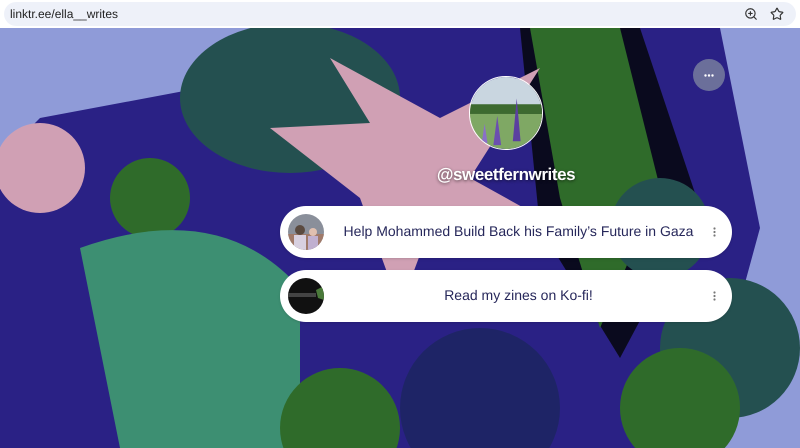 The image size is (800, 448). What do you see at coordinates (506, 232) in the screenshot?
I see `link-button: Help Mohammed Build Back his Family’s Future in Gaza` at bounding box center [506, 232].